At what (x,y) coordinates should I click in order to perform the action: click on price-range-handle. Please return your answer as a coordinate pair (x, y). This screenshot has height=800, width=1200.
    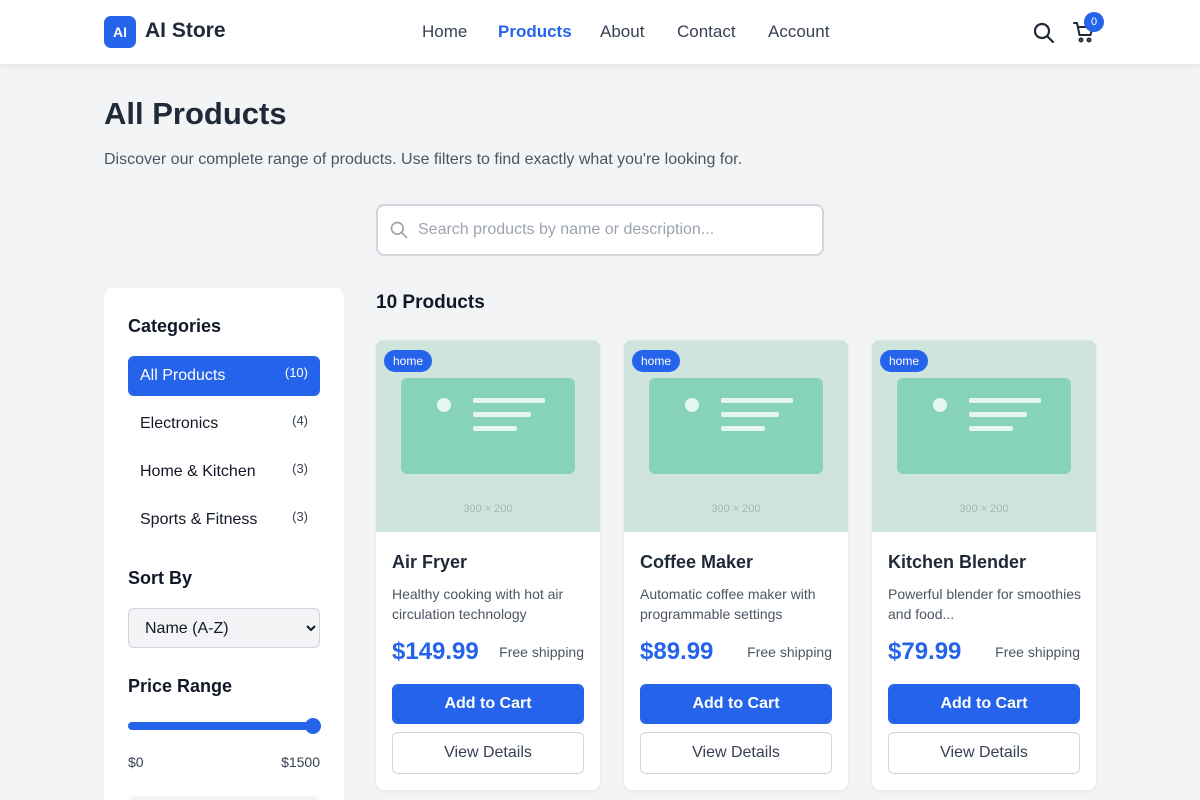
    Looking at the image, I should click on (313, 726).